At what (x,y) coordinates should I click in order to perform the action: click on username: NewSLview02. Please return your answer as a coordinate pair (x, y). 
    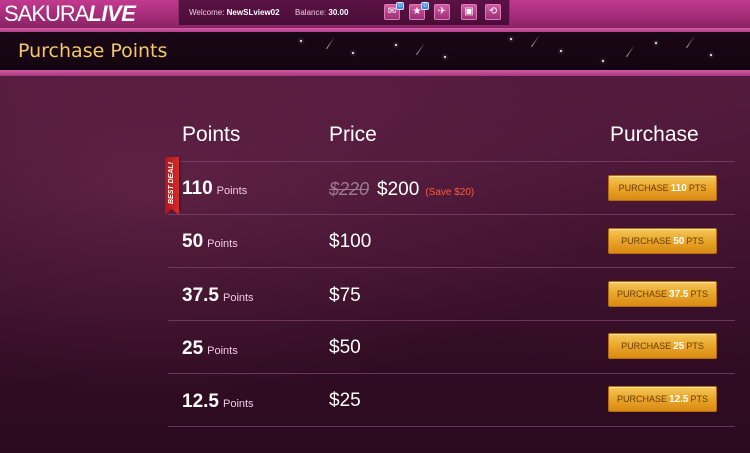
    Looking at the image, I should click on (253, 12).